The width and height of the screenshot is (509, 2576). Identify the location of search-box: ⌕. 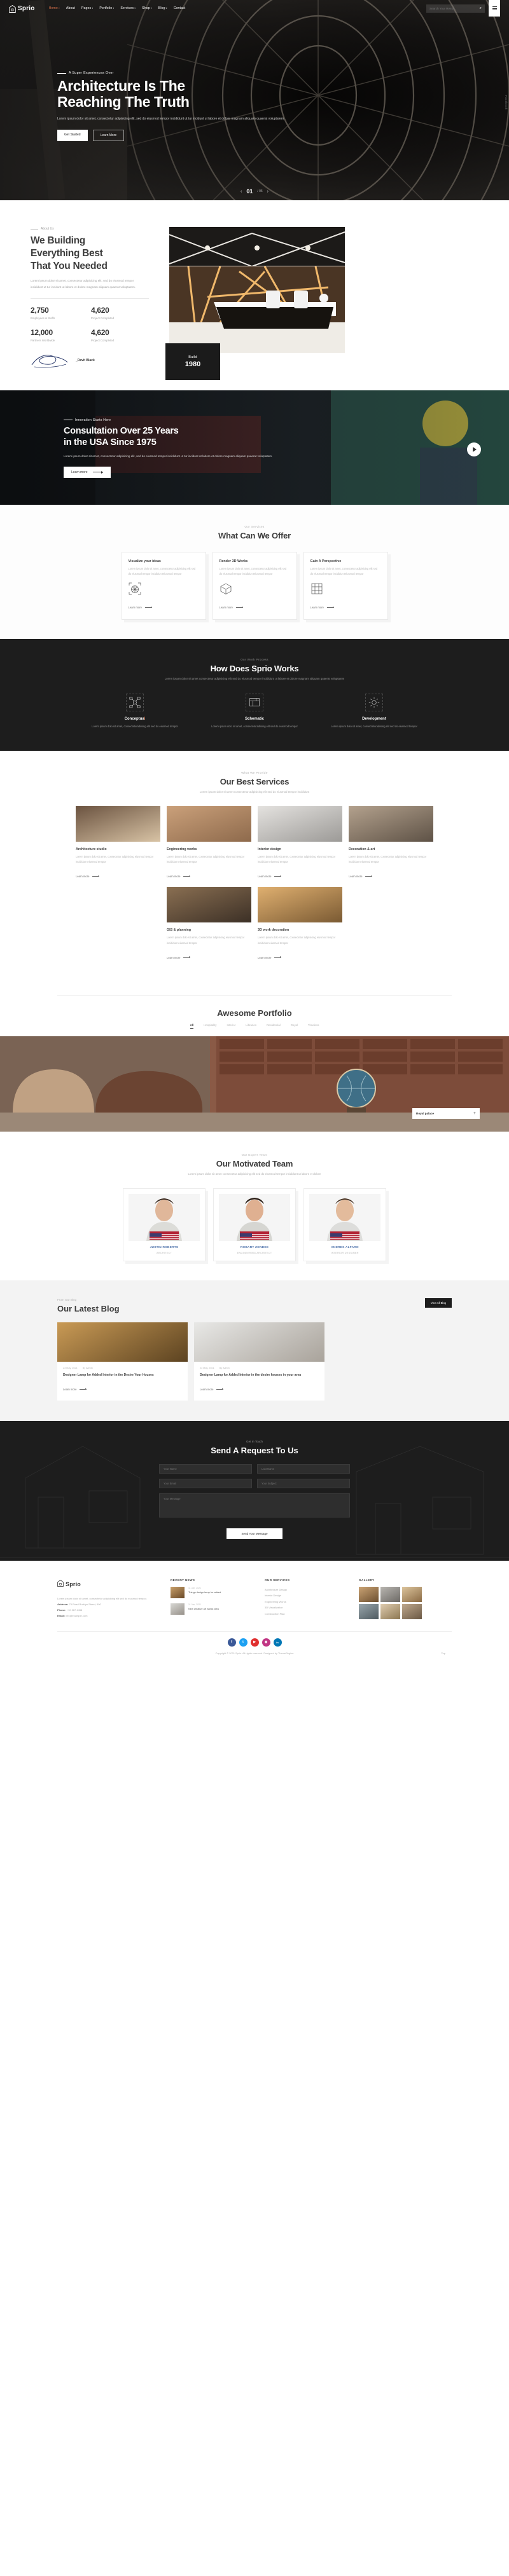
(455, 8).